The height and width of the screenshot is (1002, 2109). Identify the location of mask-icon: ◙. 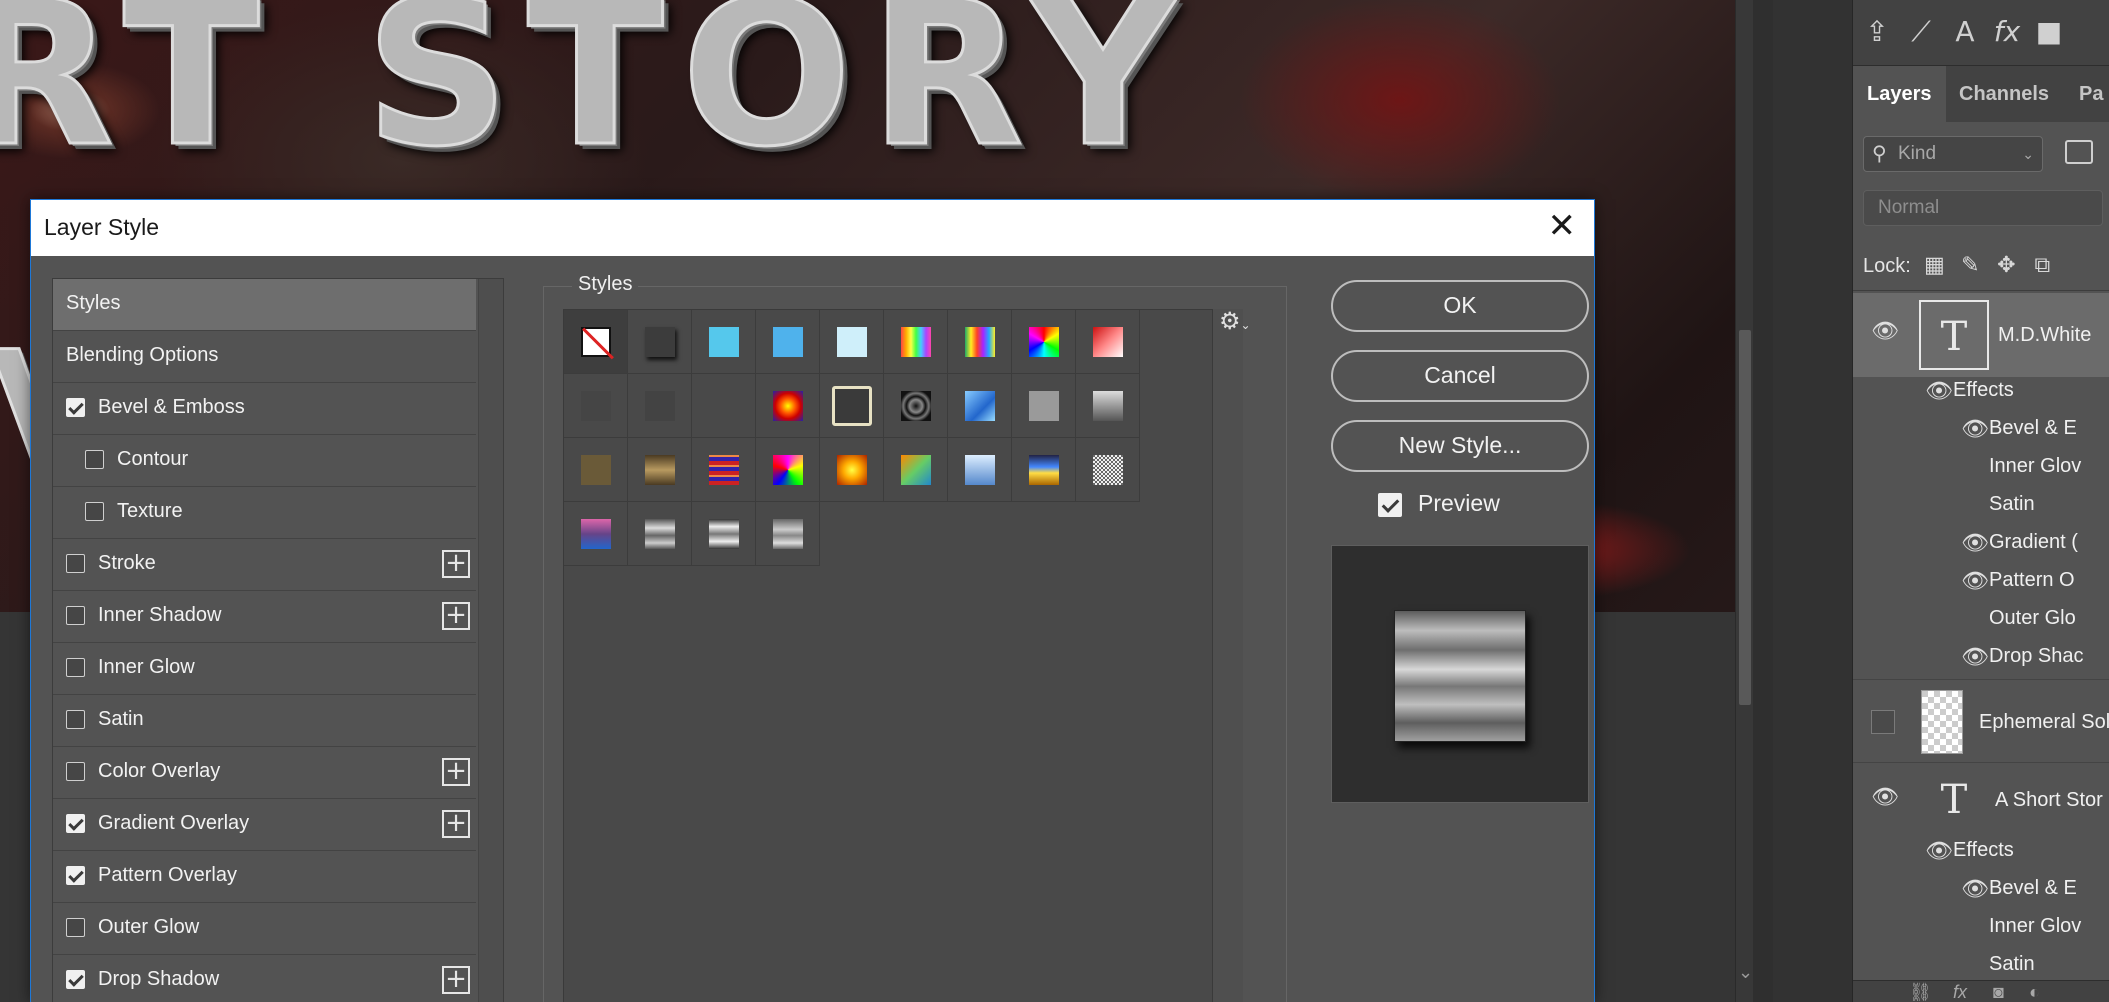
(1998, 991).